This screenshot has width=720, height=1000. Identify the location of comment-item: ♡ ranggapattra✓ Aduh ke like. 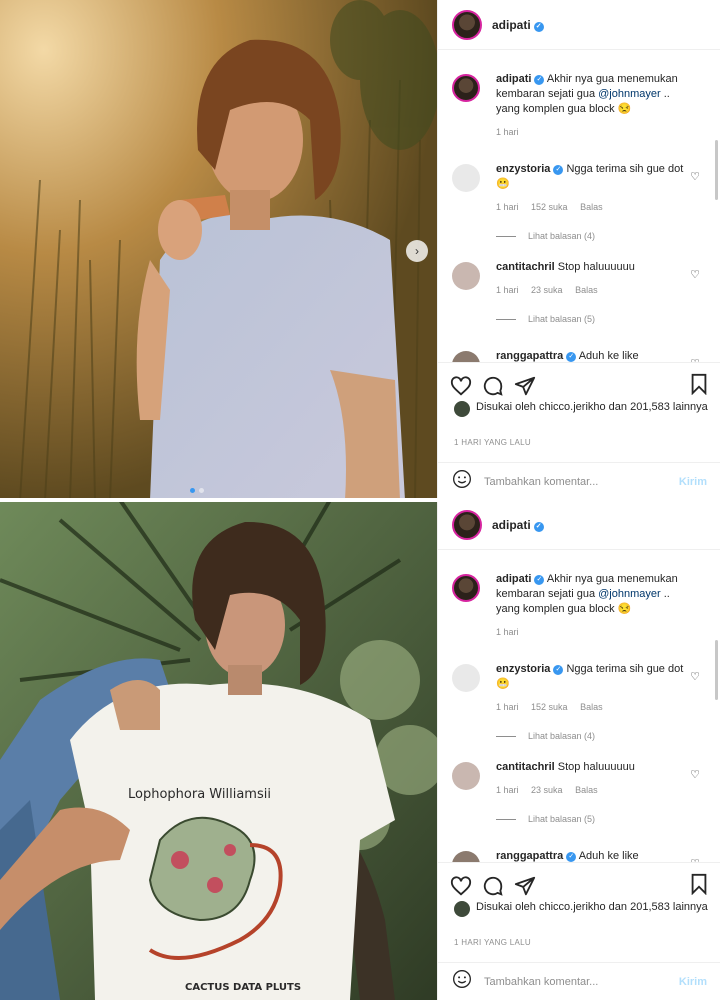
(576, 355).